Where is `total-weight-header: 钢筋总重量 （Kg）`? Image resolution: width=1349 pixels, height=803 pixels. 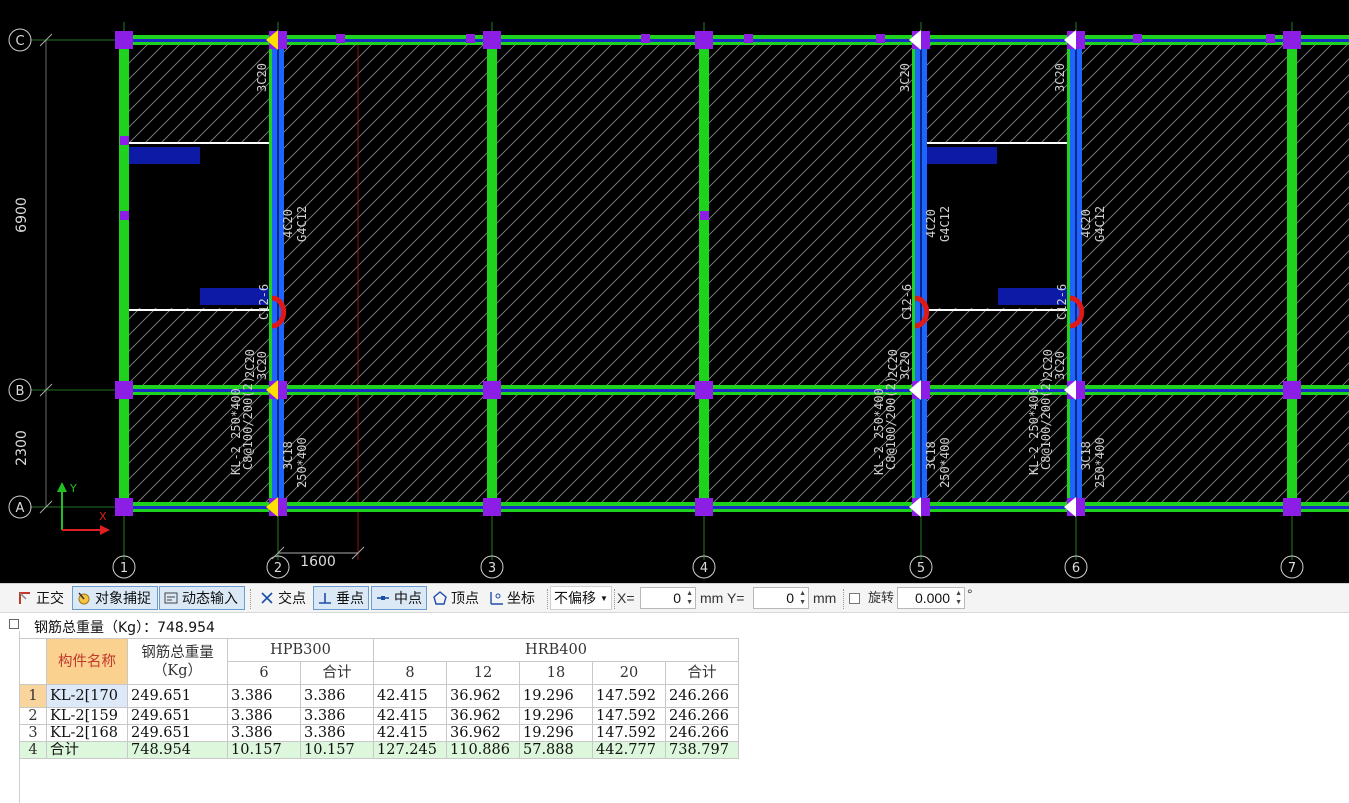 total-weight-header: 钢筋总重量 （Kg） is located at coordinates (177, 661).